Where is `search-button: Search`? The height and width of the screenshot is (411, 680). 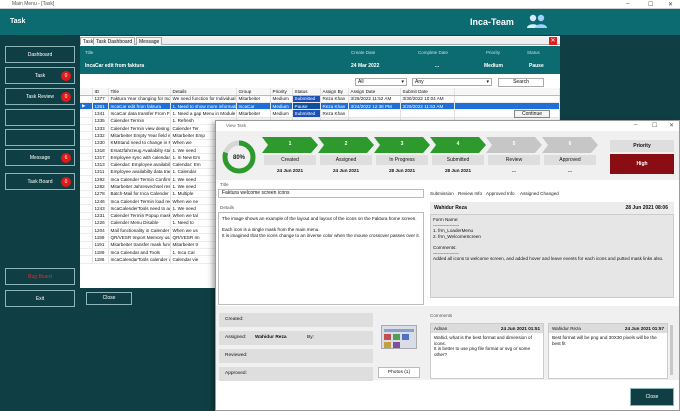 search-button: Search is located at coordinates (521, 82).